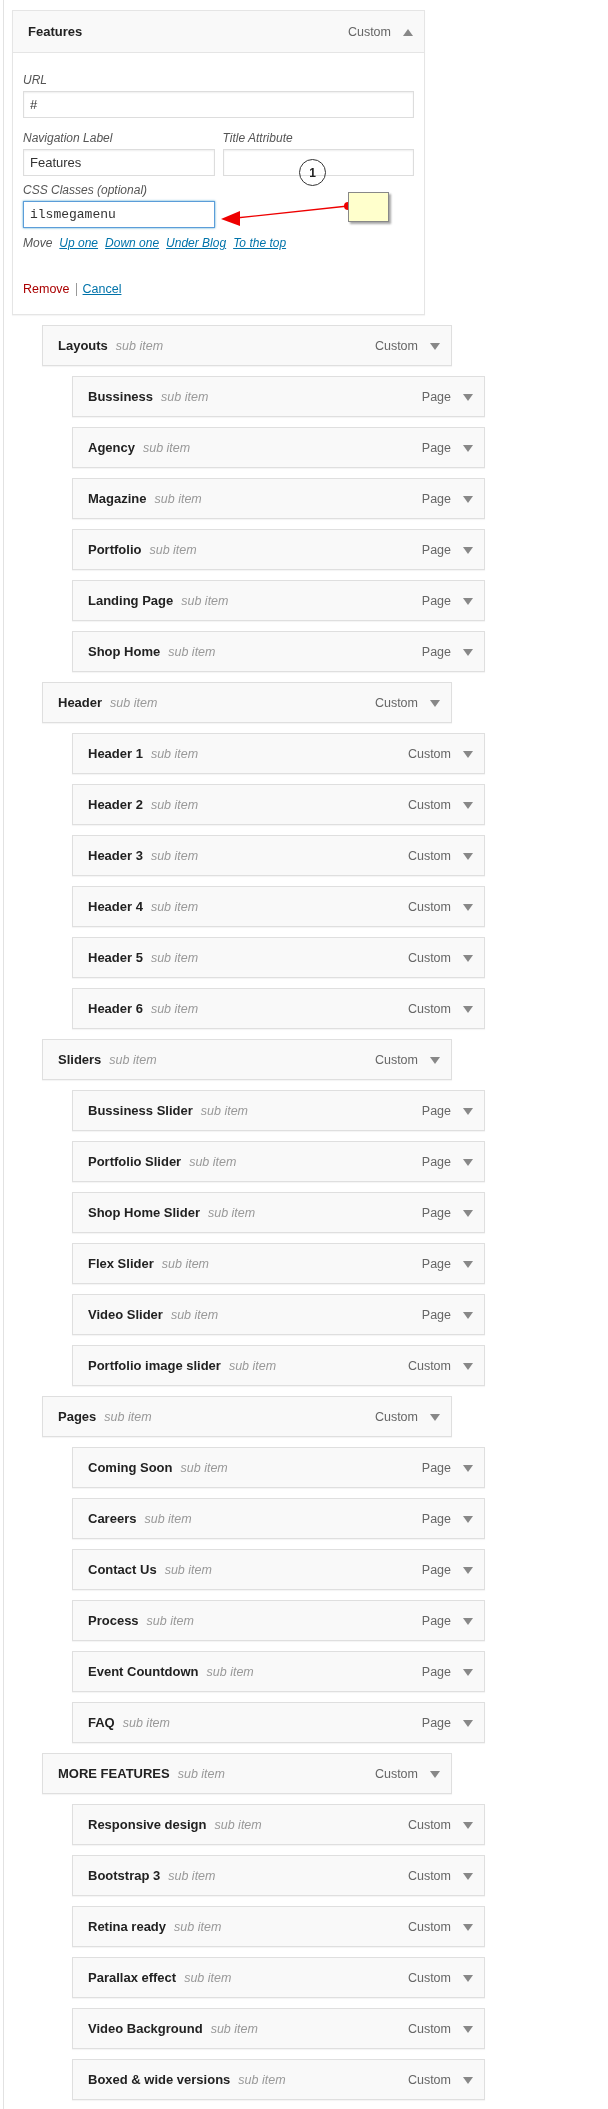 The width and height of the screenshot is (608, 2109). I want to click on menu-item-bar: Portfolio image slider sub item Custom, so click(278, 1365).